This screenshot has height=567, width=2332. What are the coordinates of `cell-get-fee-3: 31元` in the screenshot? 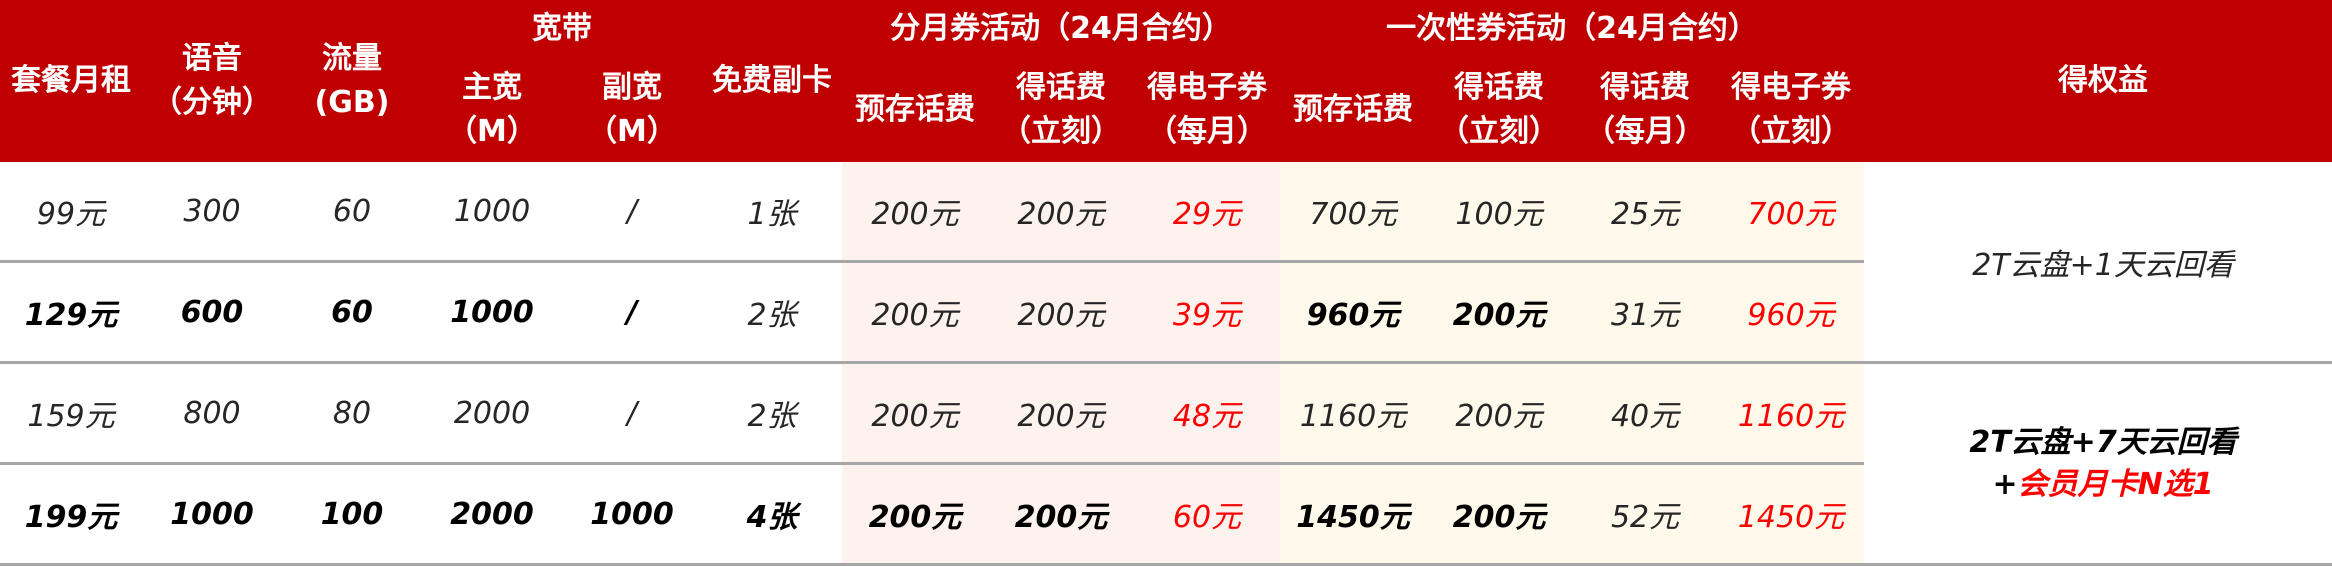 It's located at (1645, 312).